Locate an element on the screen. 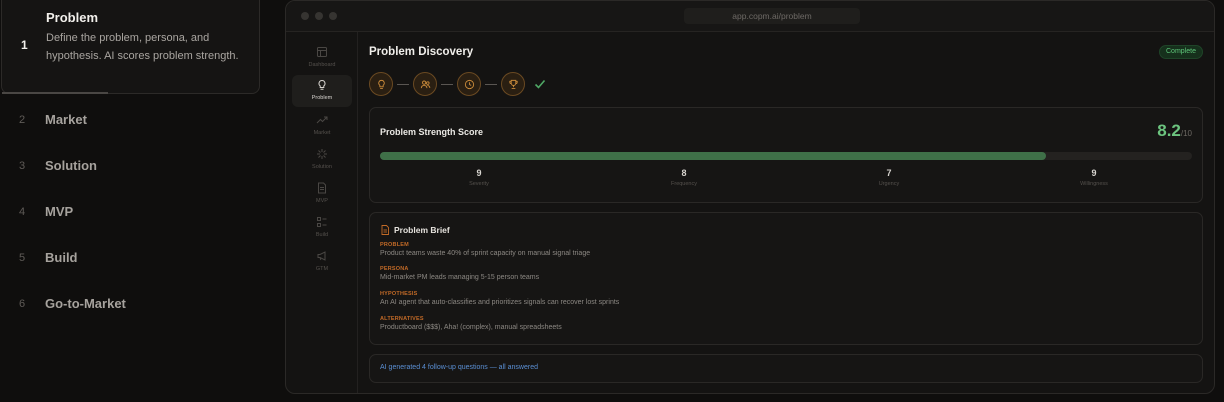 Image resolution: width=1224 pixels, height=402 pixels. window-close-dot is located at coordinates (305, 16).